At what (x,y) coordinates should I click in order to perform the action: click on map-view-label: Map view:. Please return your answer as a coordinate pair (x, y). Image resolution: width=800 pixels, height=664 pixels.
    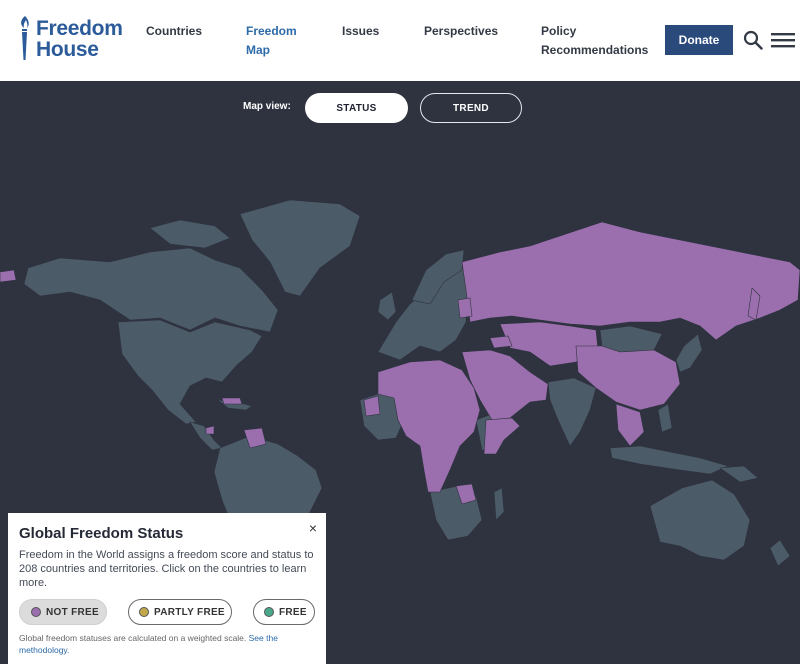
    Looking at the image, I should click on (267, 106).